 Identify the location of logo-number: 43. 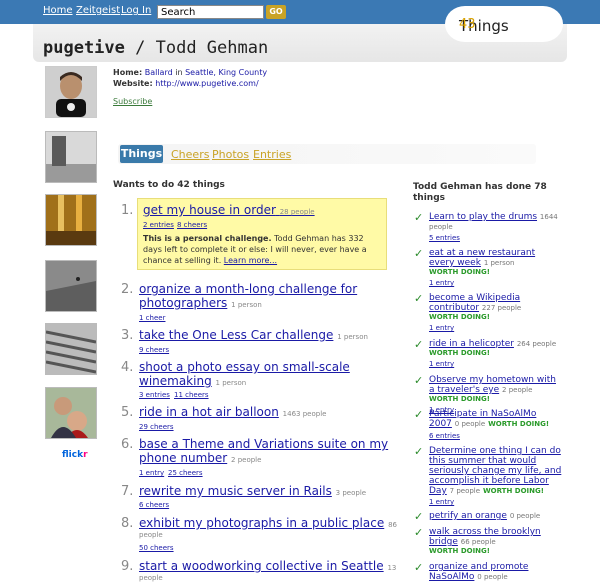
(467, 24).